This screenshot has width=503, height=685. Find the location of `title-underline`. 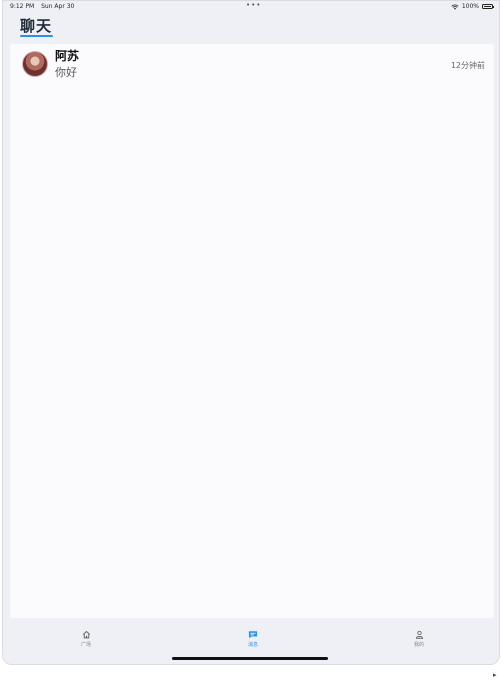

title-underline is located at coordinates (36, 36).